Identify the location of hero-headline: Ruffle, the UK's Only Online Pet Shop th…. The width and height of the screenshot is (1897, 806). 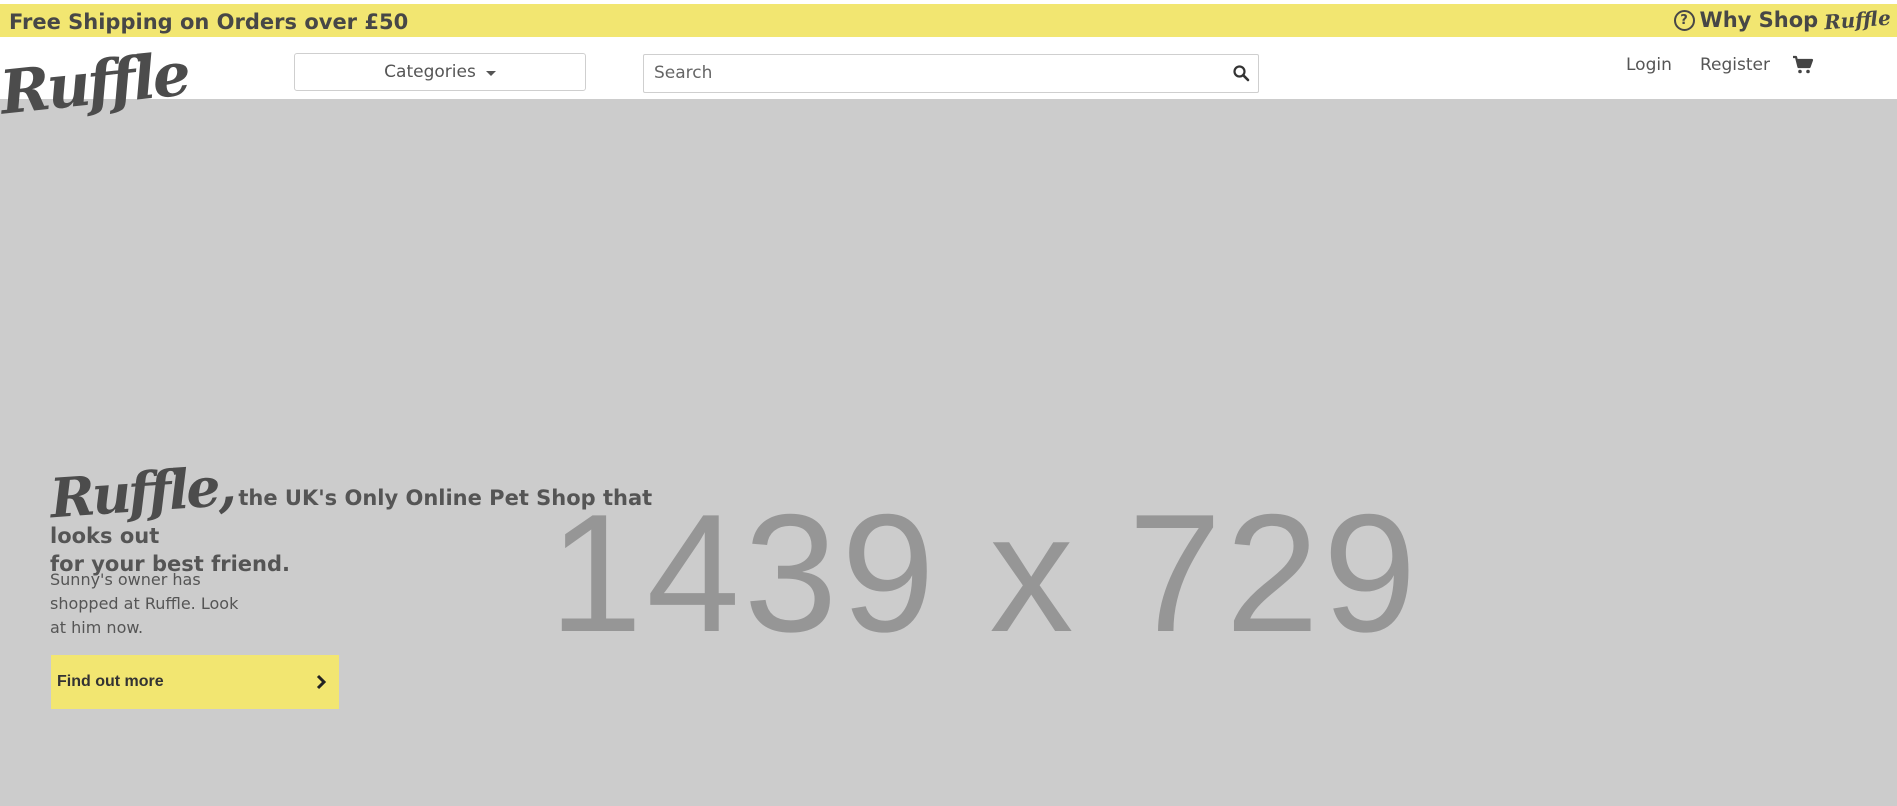
(359, 515).